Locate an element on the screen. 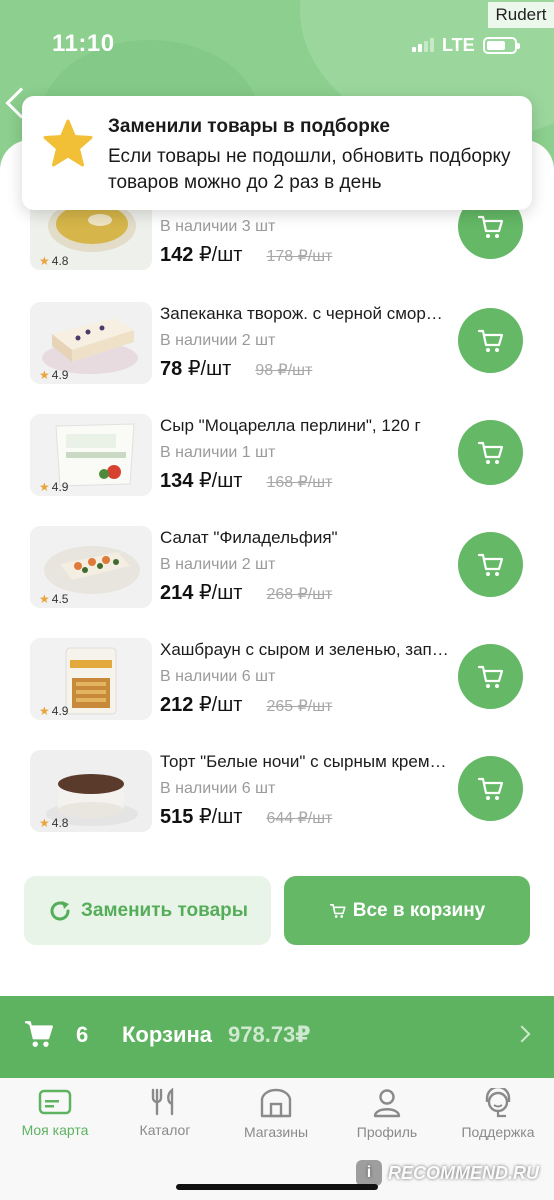 Image resolution: width=554 pixels, height=1200 pixels. price-value: 515 is located at coordinates (177, 817).